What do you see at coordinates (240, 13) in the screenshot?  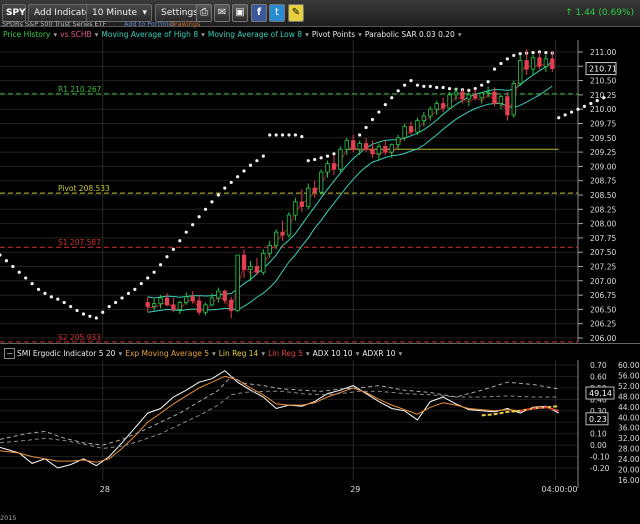 I see `save-icon: ▣` at bounding box center [240, 13].